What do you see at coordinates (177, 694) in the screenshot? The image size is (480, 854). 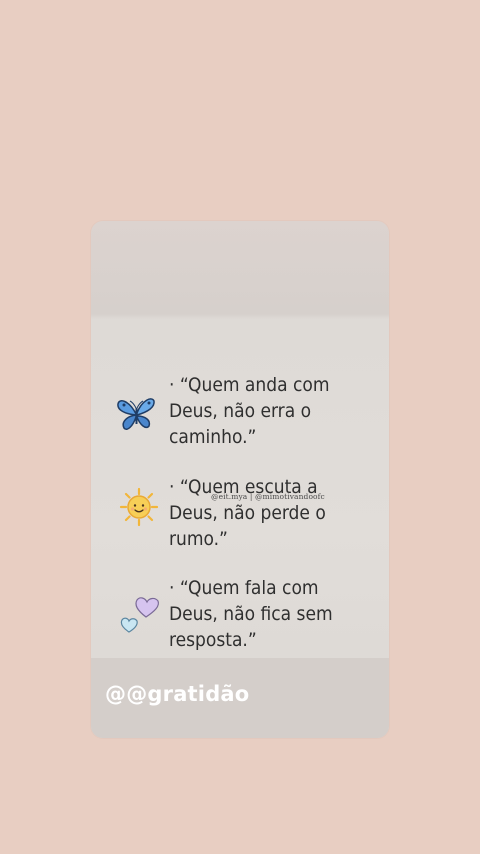 I see `footer-handle: @@gratidão` at bounding box center [177, 694].